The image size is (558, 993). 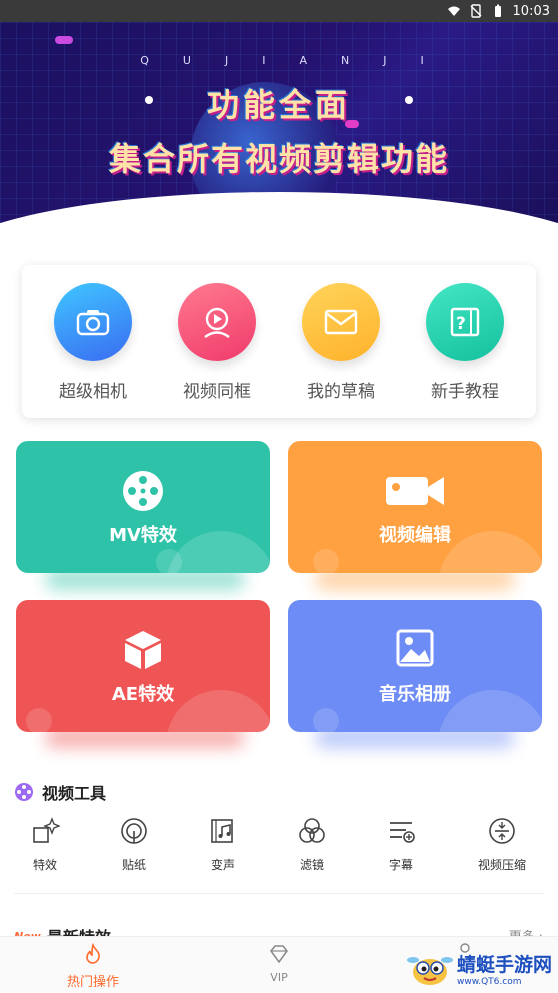 What do you see at coordinates (415, 535) in the screenshot?
I see `feature-label: 视频编辑` at bounding box center [415, 535].